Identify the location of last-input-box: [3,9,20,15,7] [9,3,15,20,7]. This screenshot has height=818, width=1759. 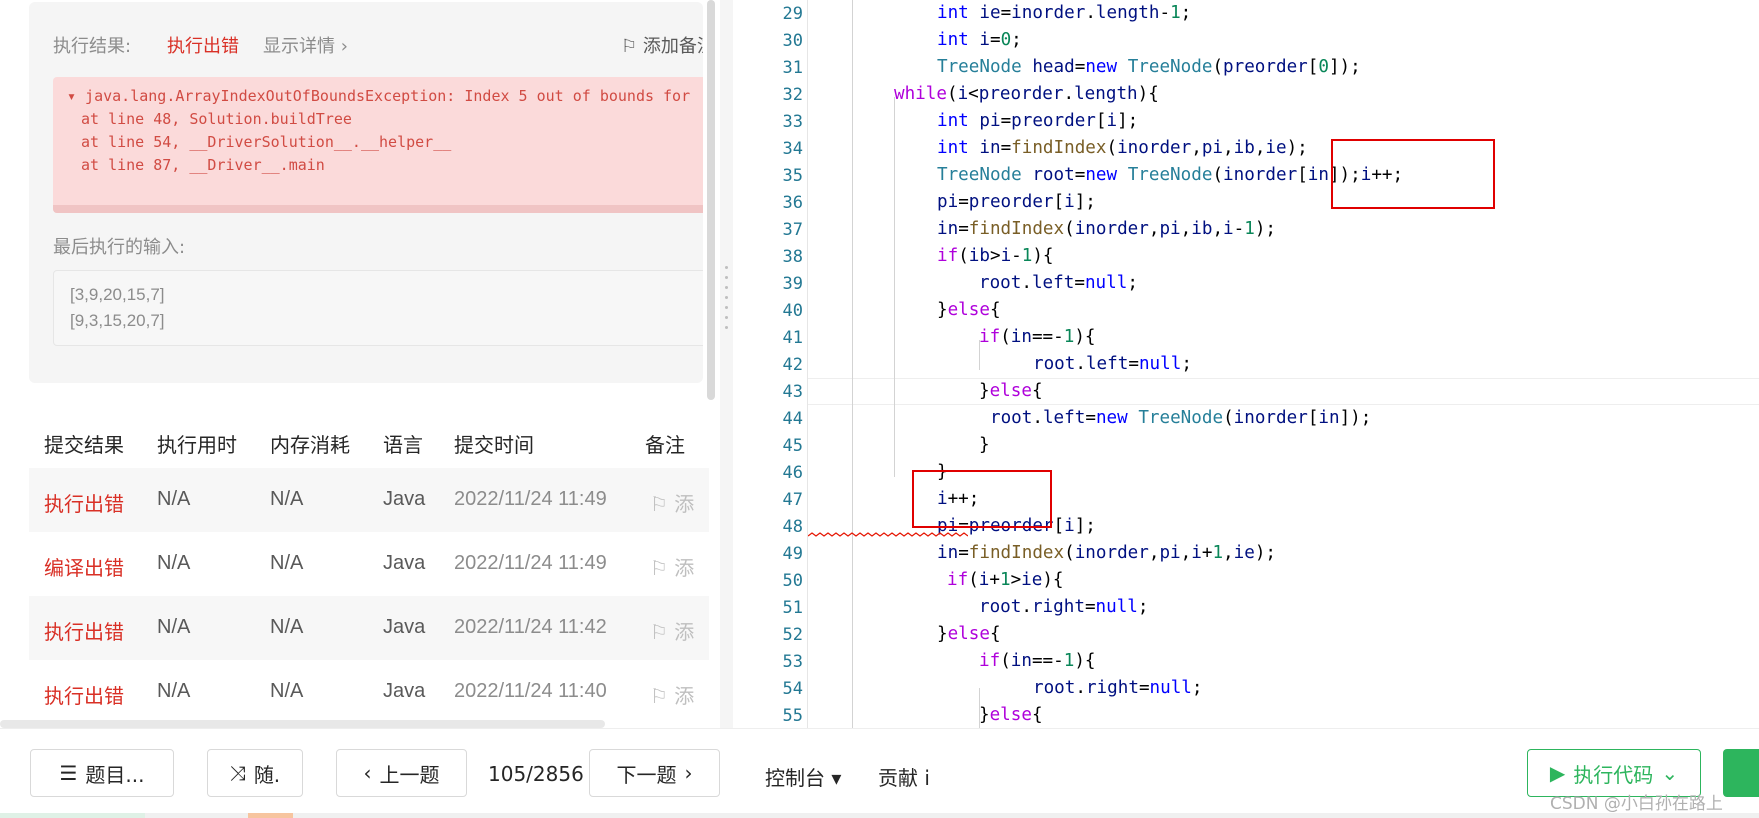
(378, 308).